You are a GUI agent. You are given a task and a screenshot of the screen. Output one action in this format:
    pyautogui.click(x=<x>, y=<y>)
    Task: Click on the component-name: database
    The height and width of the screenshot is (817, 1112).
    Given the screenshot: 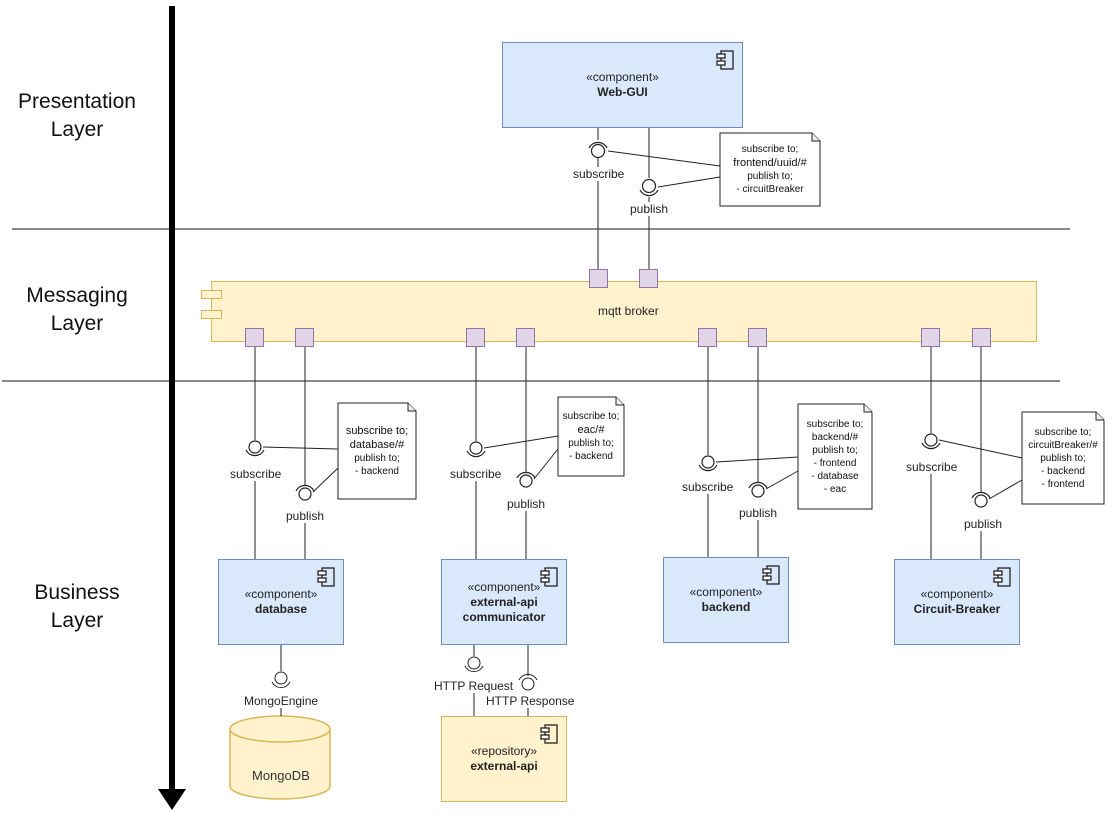 What is the action you would take?
    pyautogui.click(x=281, y=609)
    